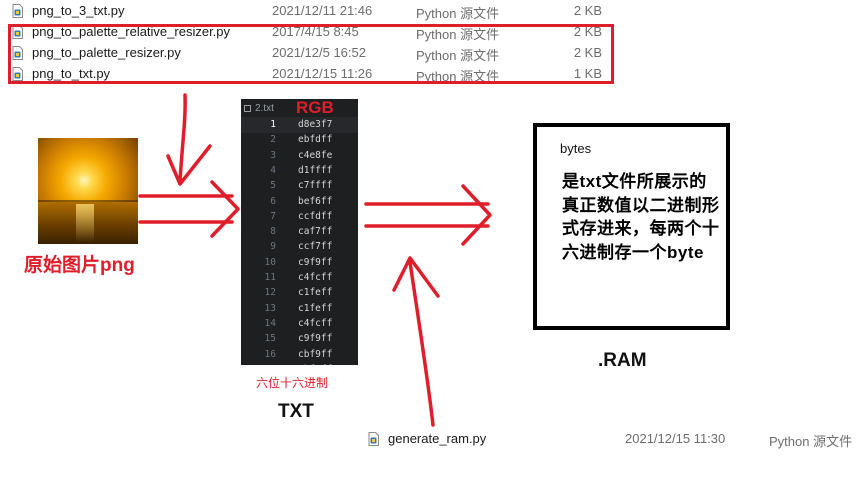 The width and height of the screenshot is (861, 497). Describe the element at coordinates (225, 209) in the screenshot. I see `double-arrow-png-txt-head` at that location.